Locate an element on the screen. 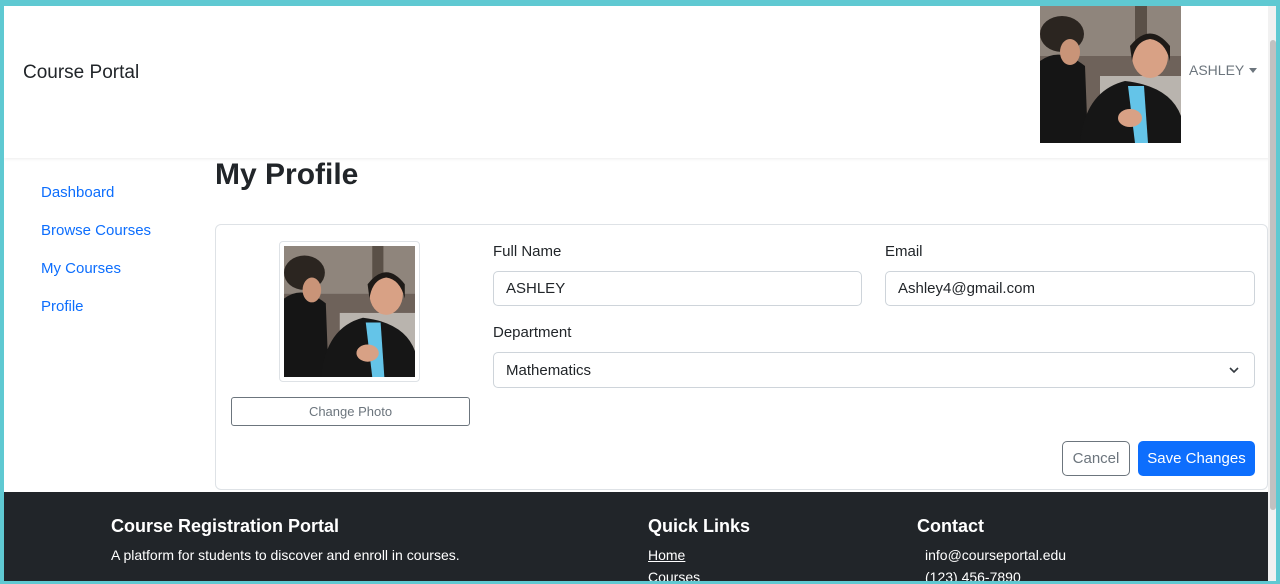 The width and height of the screenshot is (1280, 584). department-label: Department is located at coordinates (532, 332).